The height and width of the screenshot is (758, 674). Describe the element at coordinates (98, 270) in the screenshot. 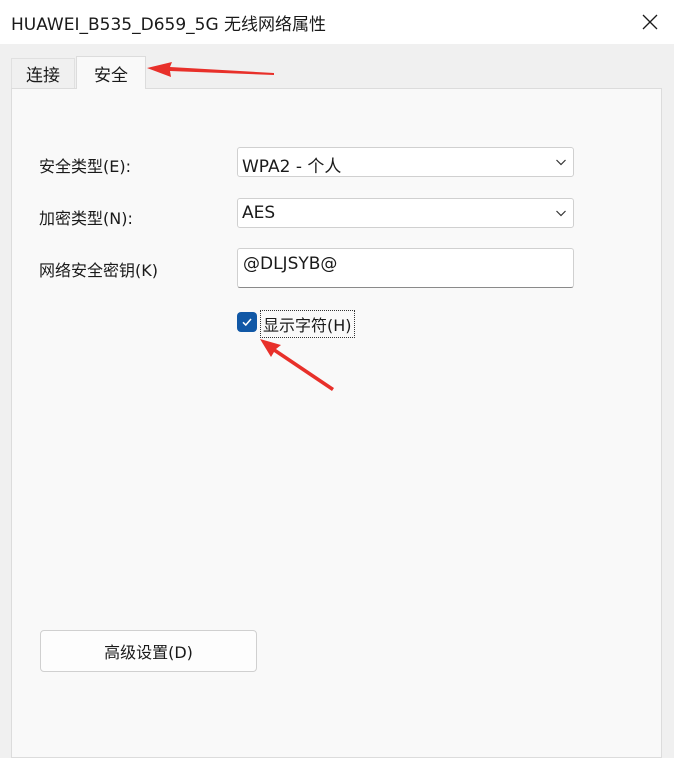

I see `network-key-label: 网络安全密钥(K)` at that location.